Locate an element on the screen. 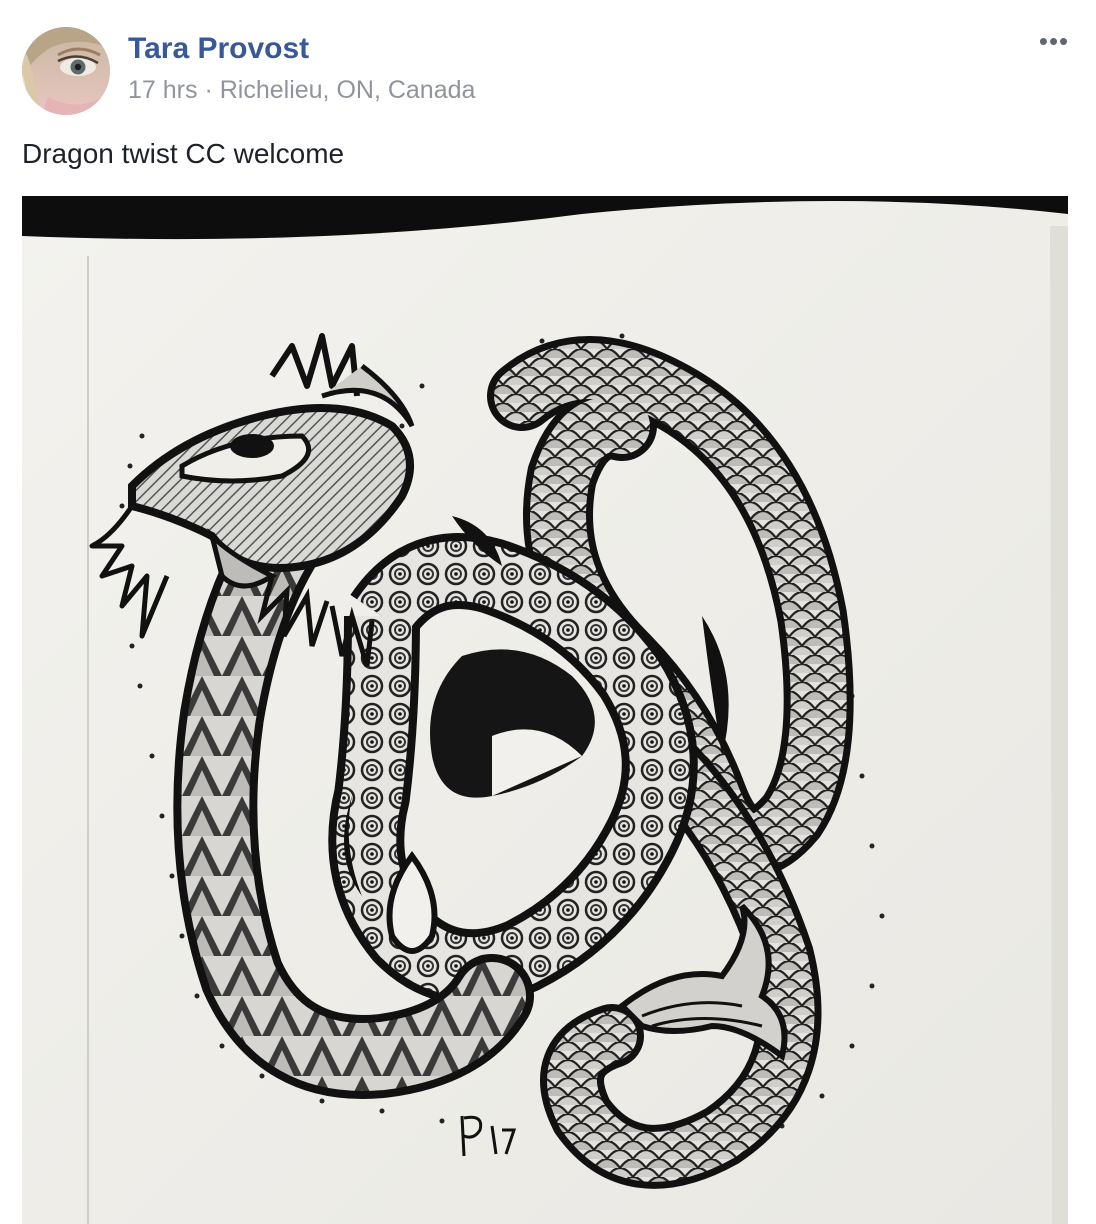  avatar-photo-icon is located at coordinates (66, 71).